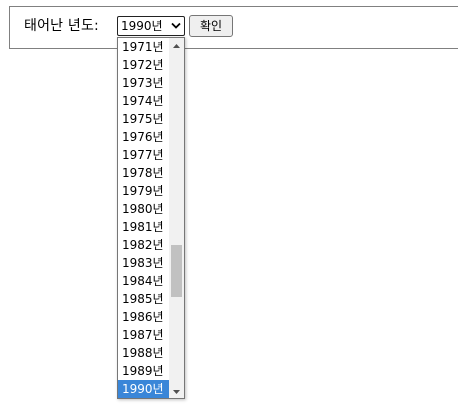  Describe the element at coordinates (143, 317) in the screenshot. I see `dropdown-option: 1986년` at that location.